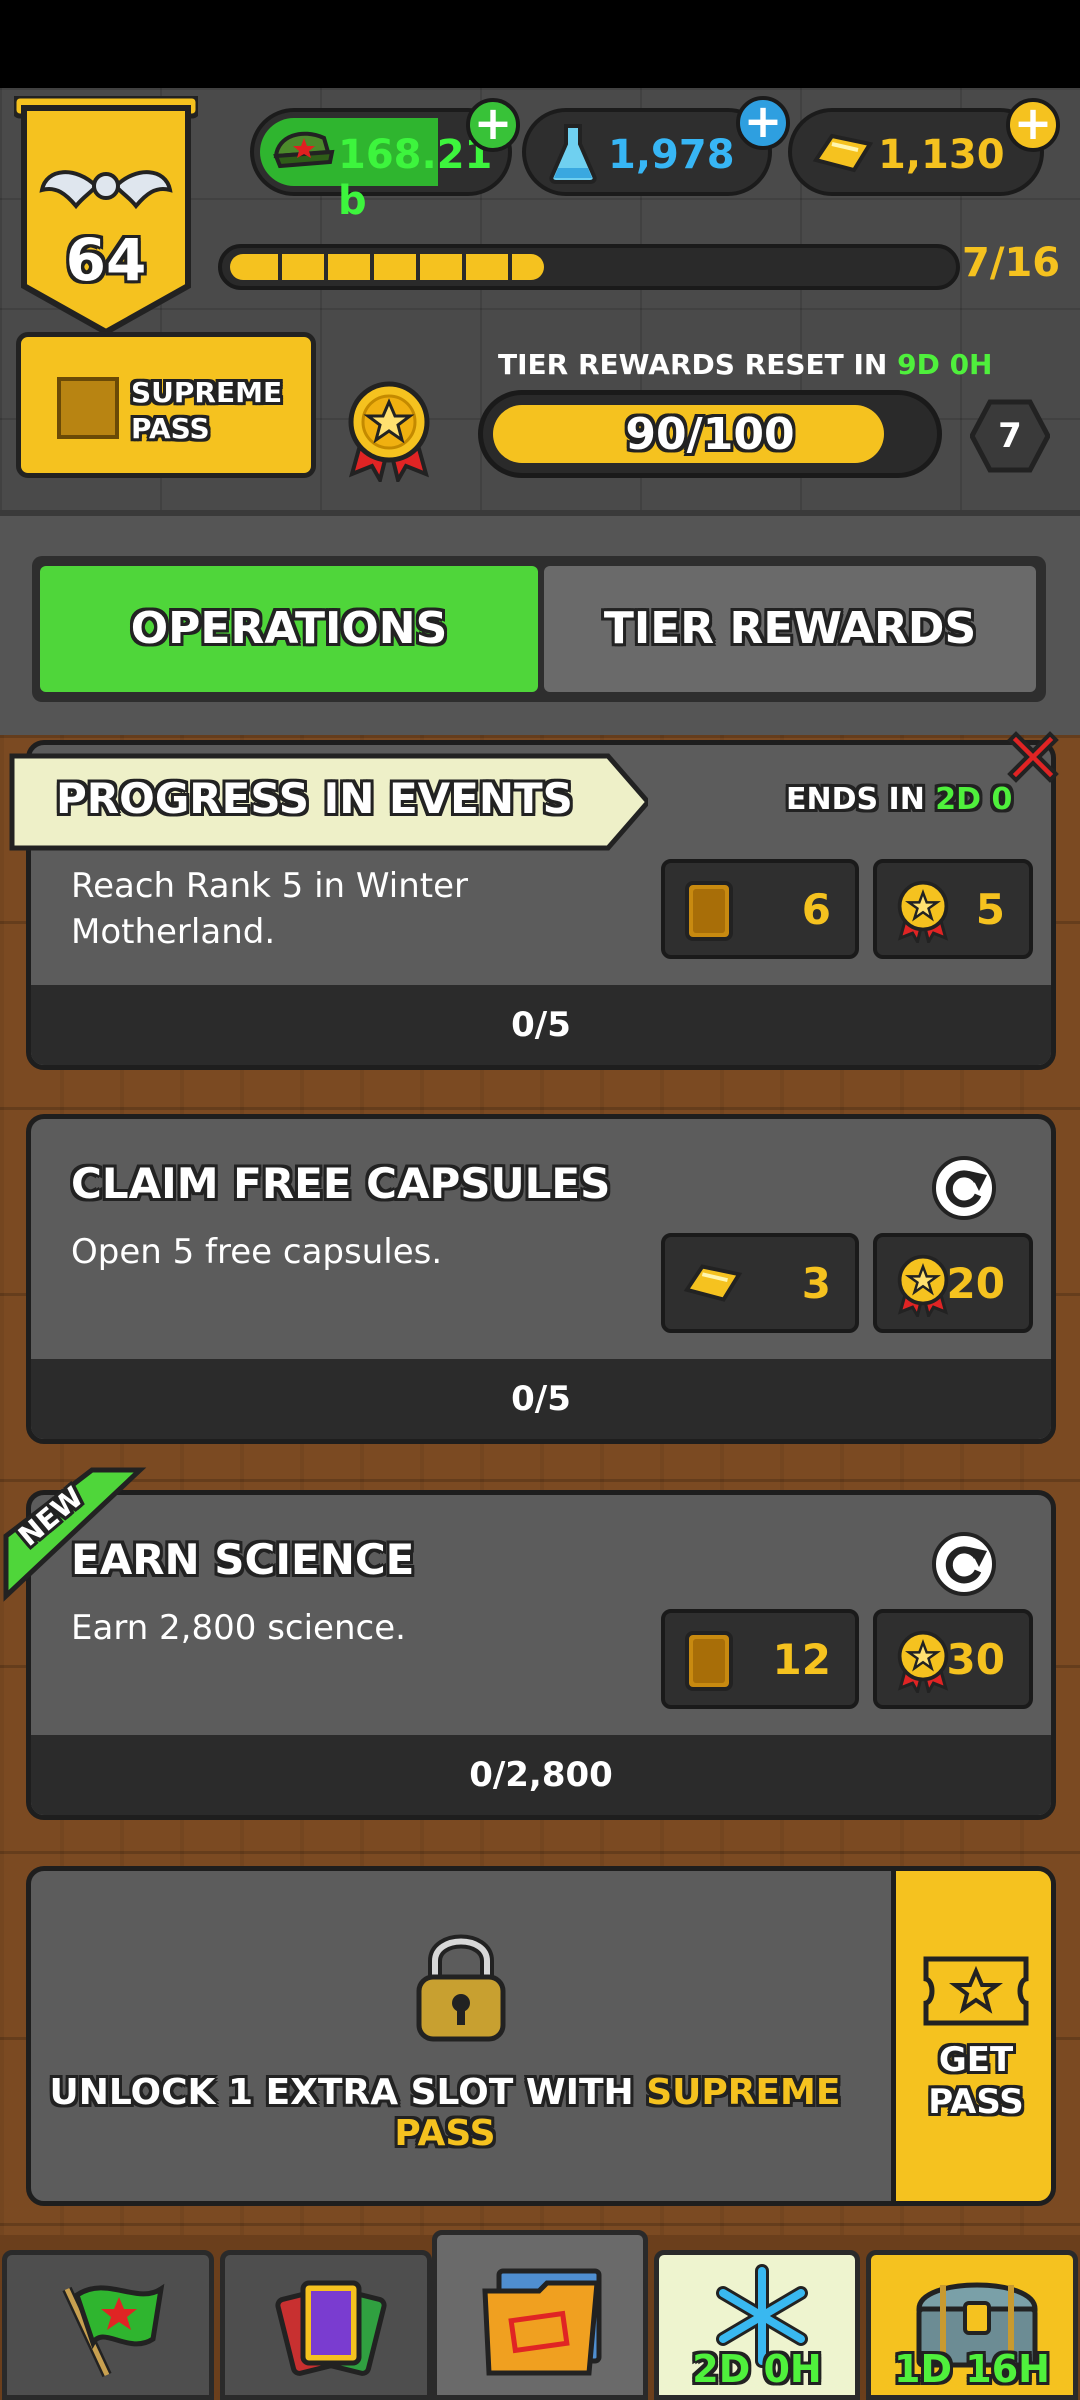 The width and height of the screenshot is (1080, 2400). Describe the element at coordinates (1011, 263) in the screenshot. I see `xp-progress-text: 7/16` at that location.